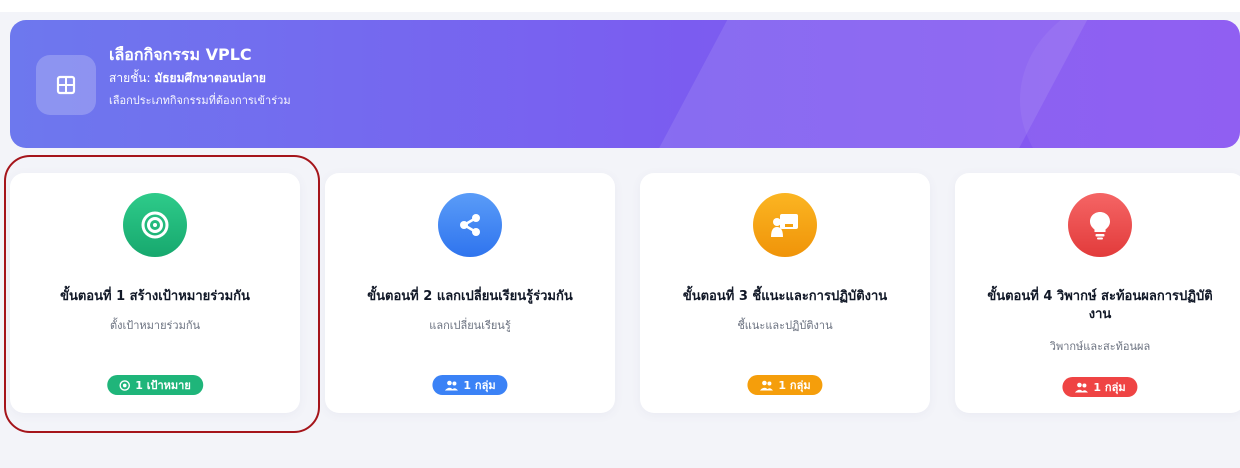 The width and height of the screenshot is (1240, 468). I want to click on page-description: เลือกประเภทกิจกรรมที่ต้องการเข้าร่วม, so click(200, 100).